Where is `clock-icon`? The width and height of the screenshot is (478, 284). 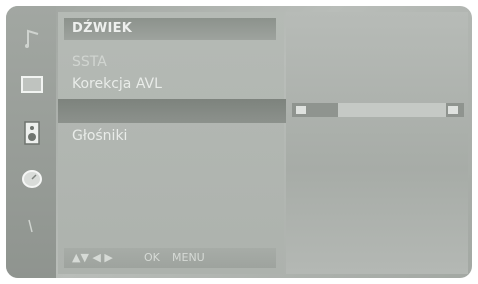
clock-icon is located at coordinates (32, 179).